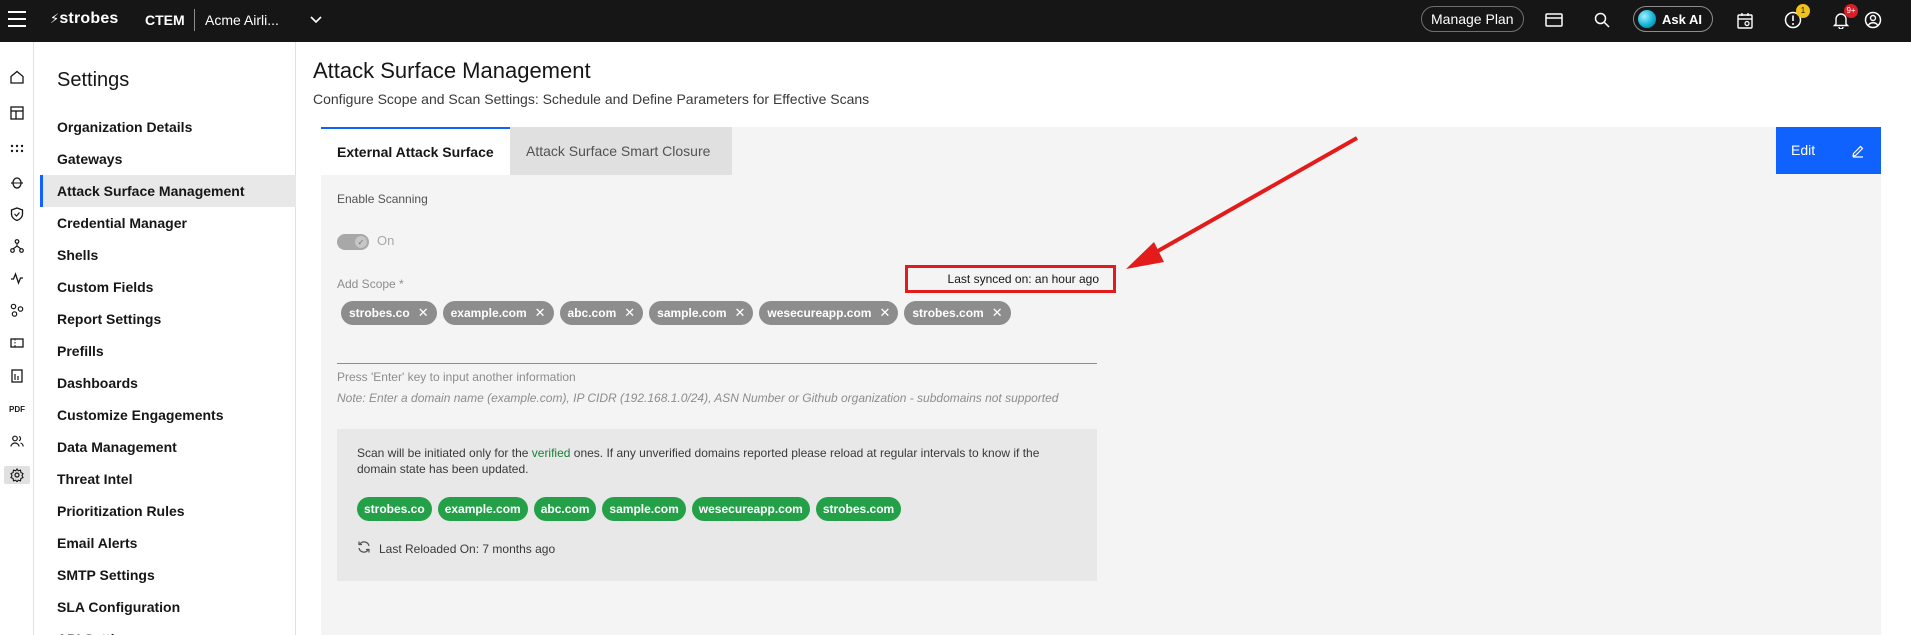 This screenshot has width=1911, height=635. I want to click on sidebar-item-gateways: Gateways, so click(168, 159).